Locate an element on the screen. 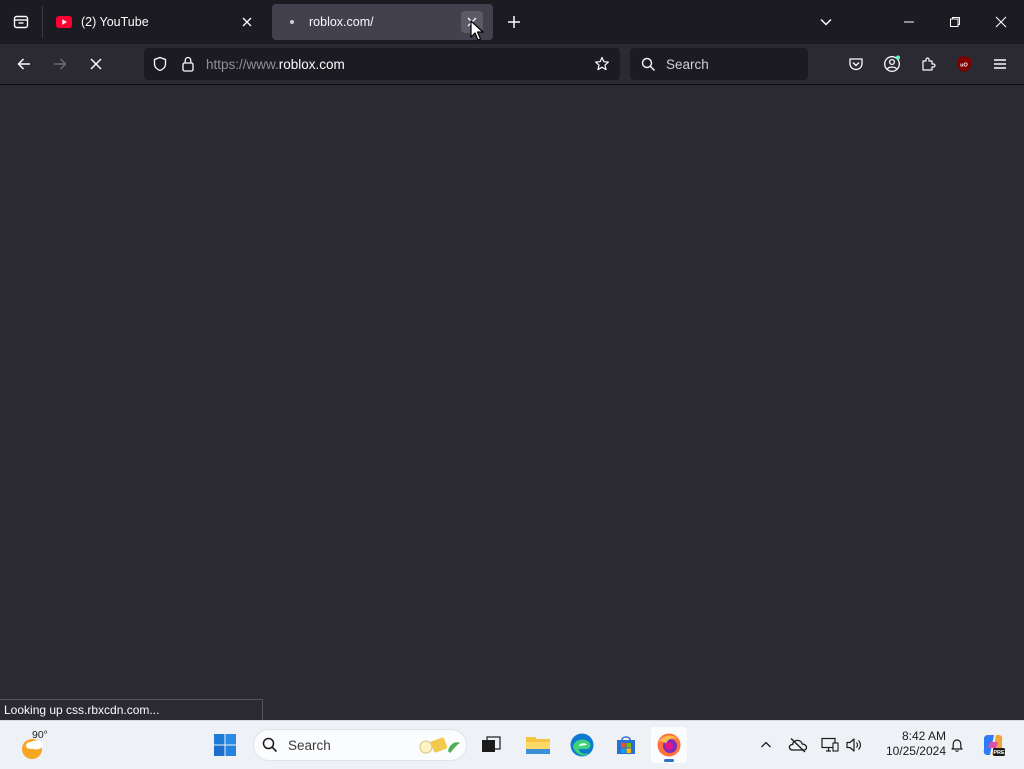 This screenshot has height=769, width=1024. extensions-button is located at coordinates (928, 64).